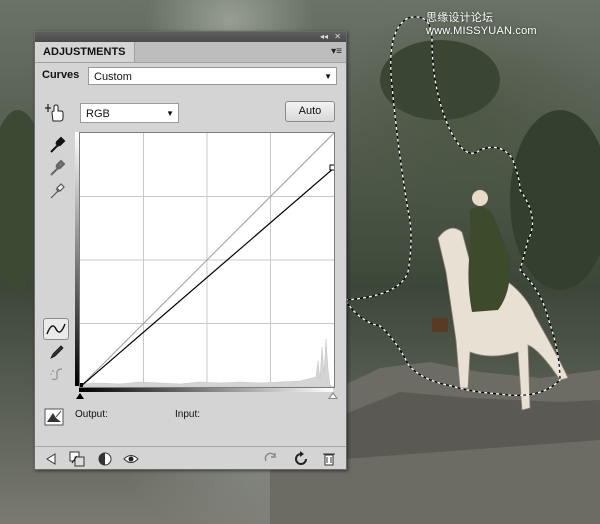 The image size is (600, 524). Describe the element at coordinates (337, 37) in the screenshot. I see `close-icon: ✕` at that location.